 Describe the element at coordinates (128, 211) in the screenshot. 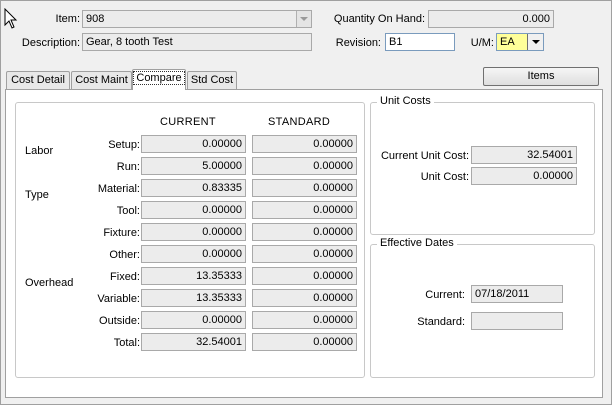

I see `compare-row-label: Tool:` at that location.